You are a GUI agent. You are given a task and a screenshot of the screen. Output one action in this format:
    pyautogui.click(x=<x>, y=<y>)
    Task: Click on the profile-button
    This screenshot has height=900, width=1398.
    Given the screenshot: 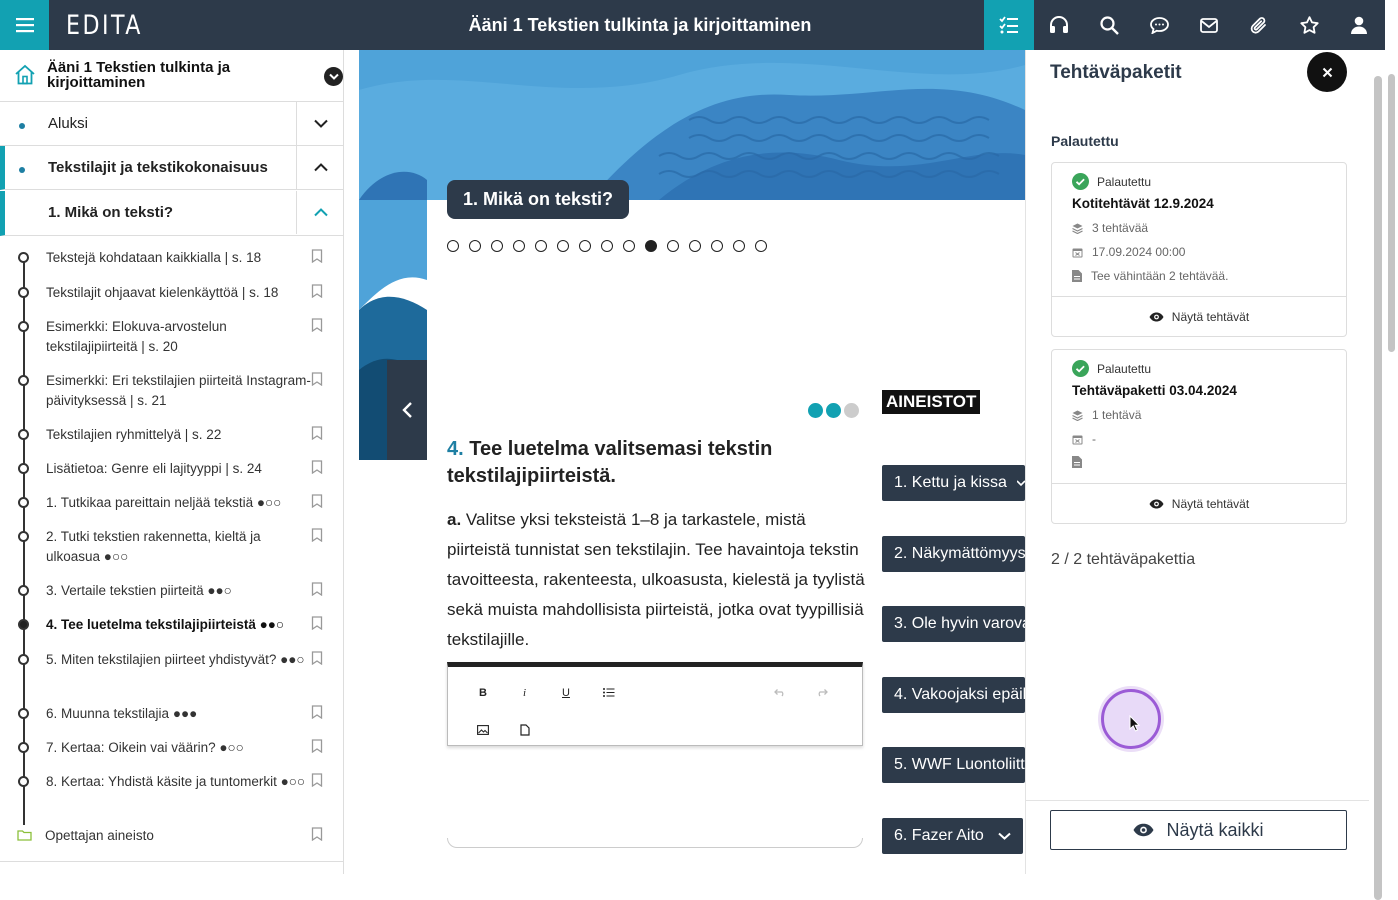 What is the action you would take?
    pyautogui.click(x=1359, y=25)
    